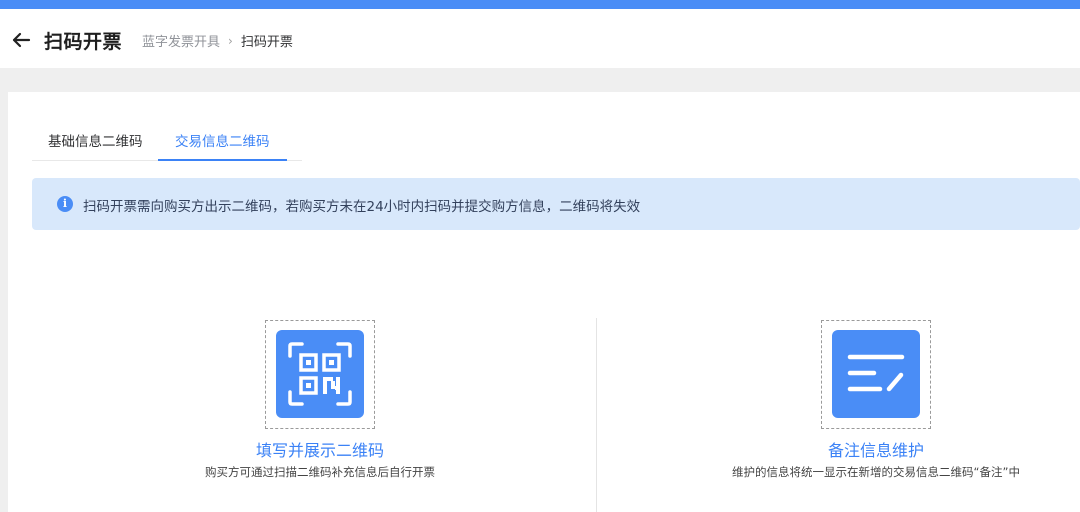  Describe the element at coordinates (230, 40) in the screenshot. I see `chevron-right-icon: ›` at that location.